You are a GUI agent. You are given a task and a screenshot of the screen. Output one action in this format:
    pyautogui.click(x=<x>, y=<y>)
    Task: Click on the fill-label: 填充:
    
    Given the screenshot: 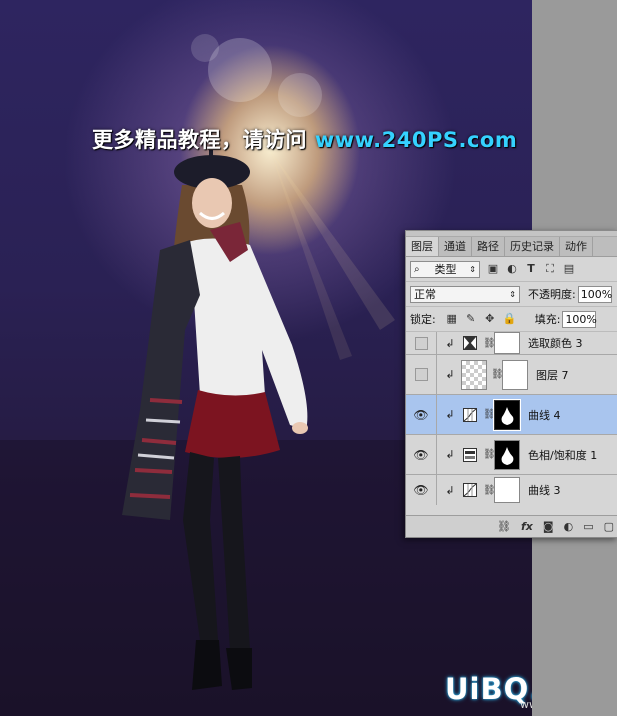 What is the action you would take?
    pyautogui.click(x=547, y=319)
    